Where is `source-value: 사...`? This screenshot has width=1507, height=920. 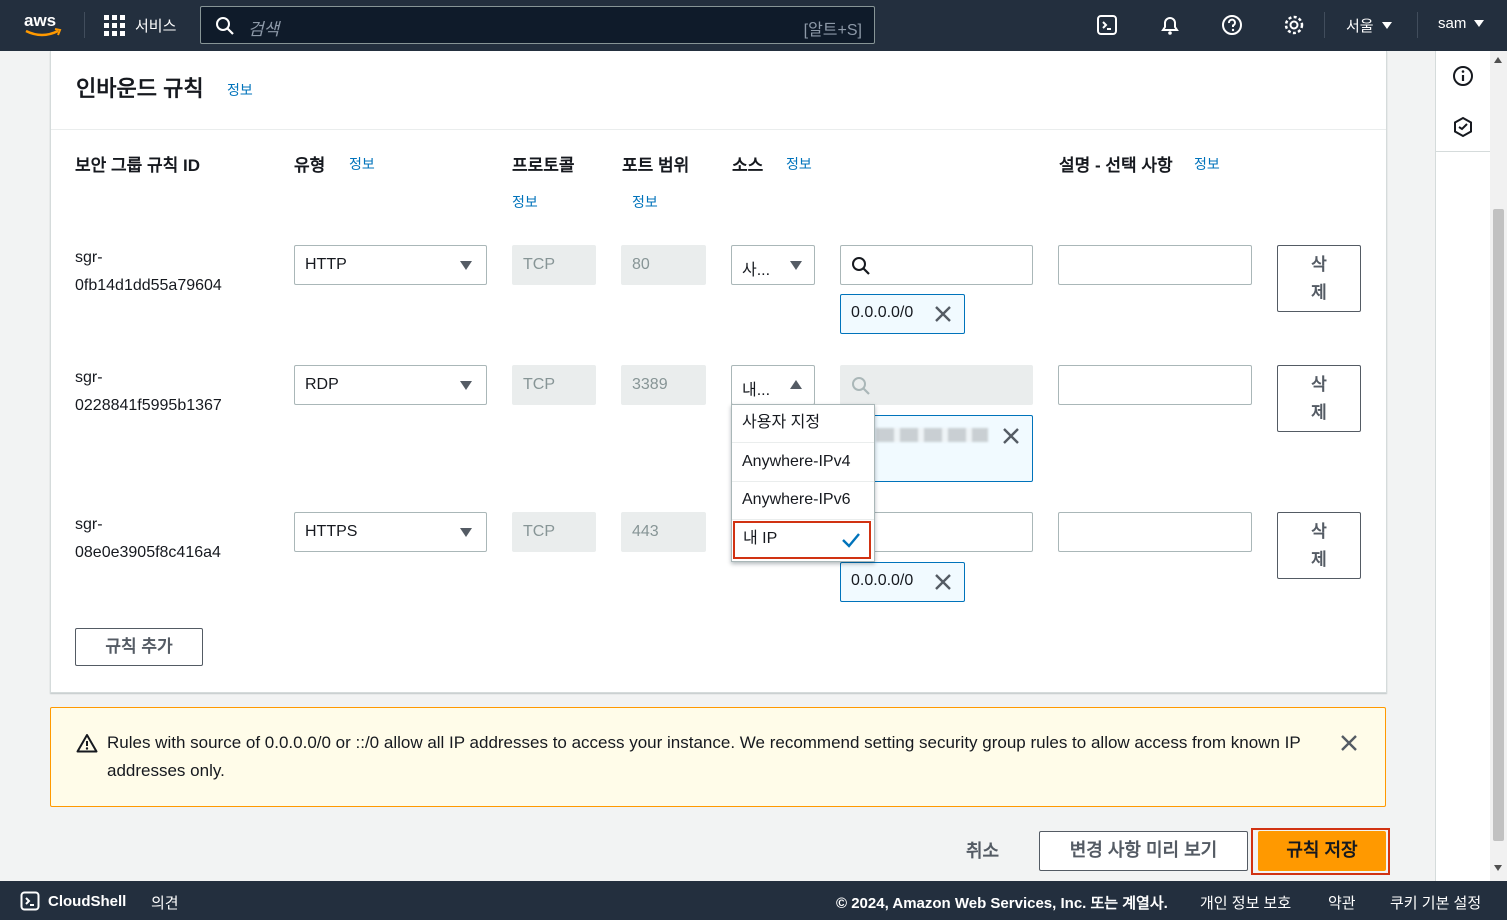 source-value: 사... is located at coordinates (756, 270).